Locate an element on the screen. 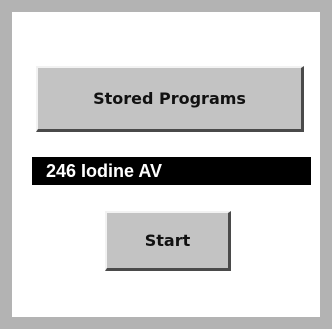 The width and height of the screenshot is (332, 329). start-button: Start is located at coordinates (168, 241).